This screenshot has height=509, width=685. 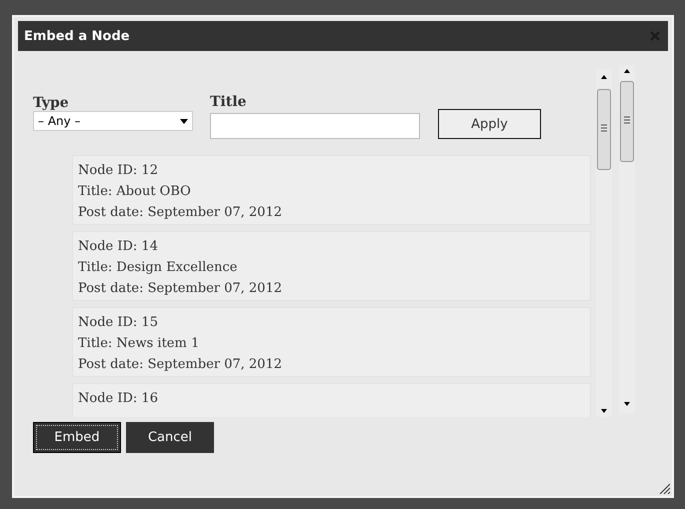 What do you see at coordinates (664, 488) in the screenshot?
I see `resize-grip-icon` at bounding box center [664, 488].